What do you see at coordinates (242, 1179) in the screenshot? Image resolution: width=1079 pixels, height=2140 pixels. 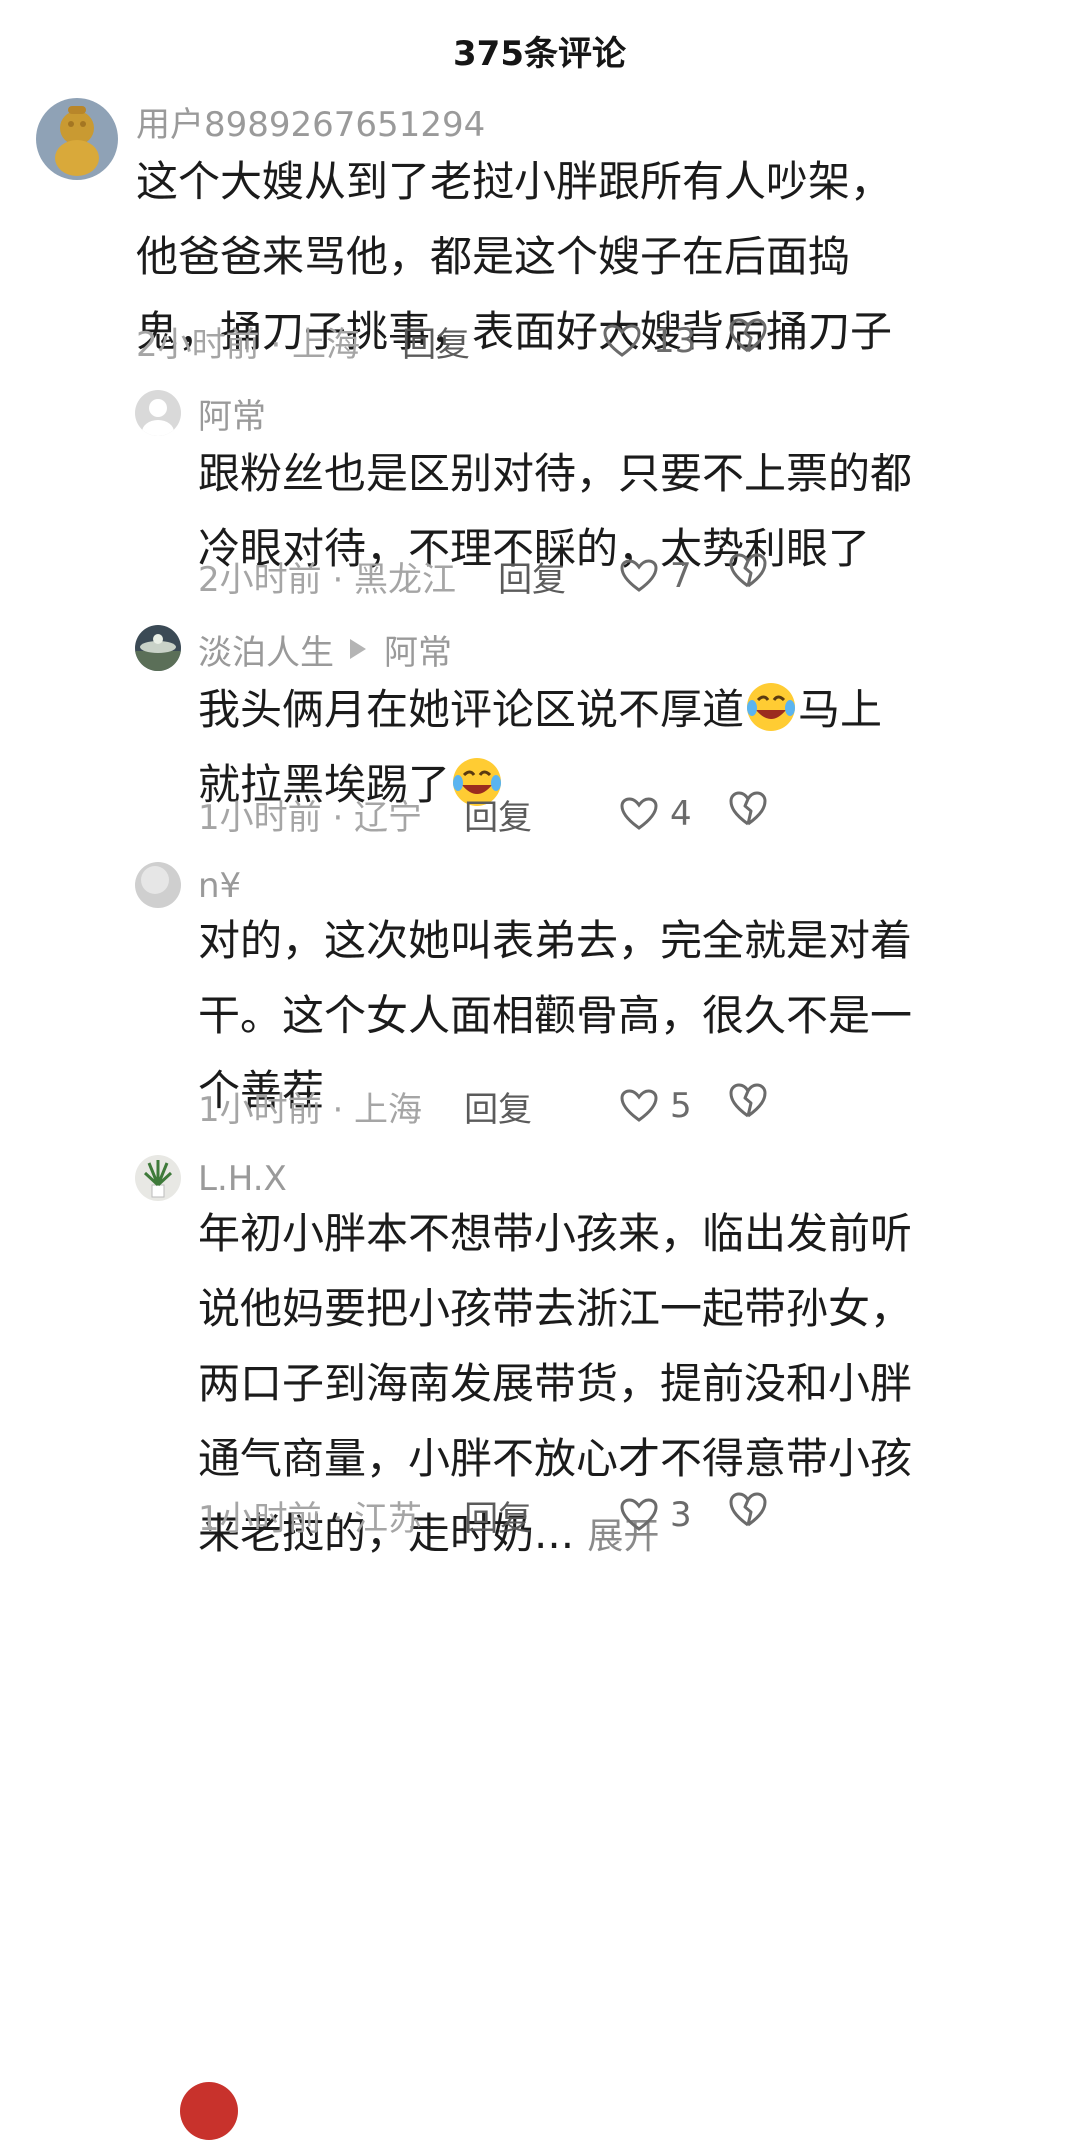 I see `username: L.H.X` at bounding box center [242, 1179].